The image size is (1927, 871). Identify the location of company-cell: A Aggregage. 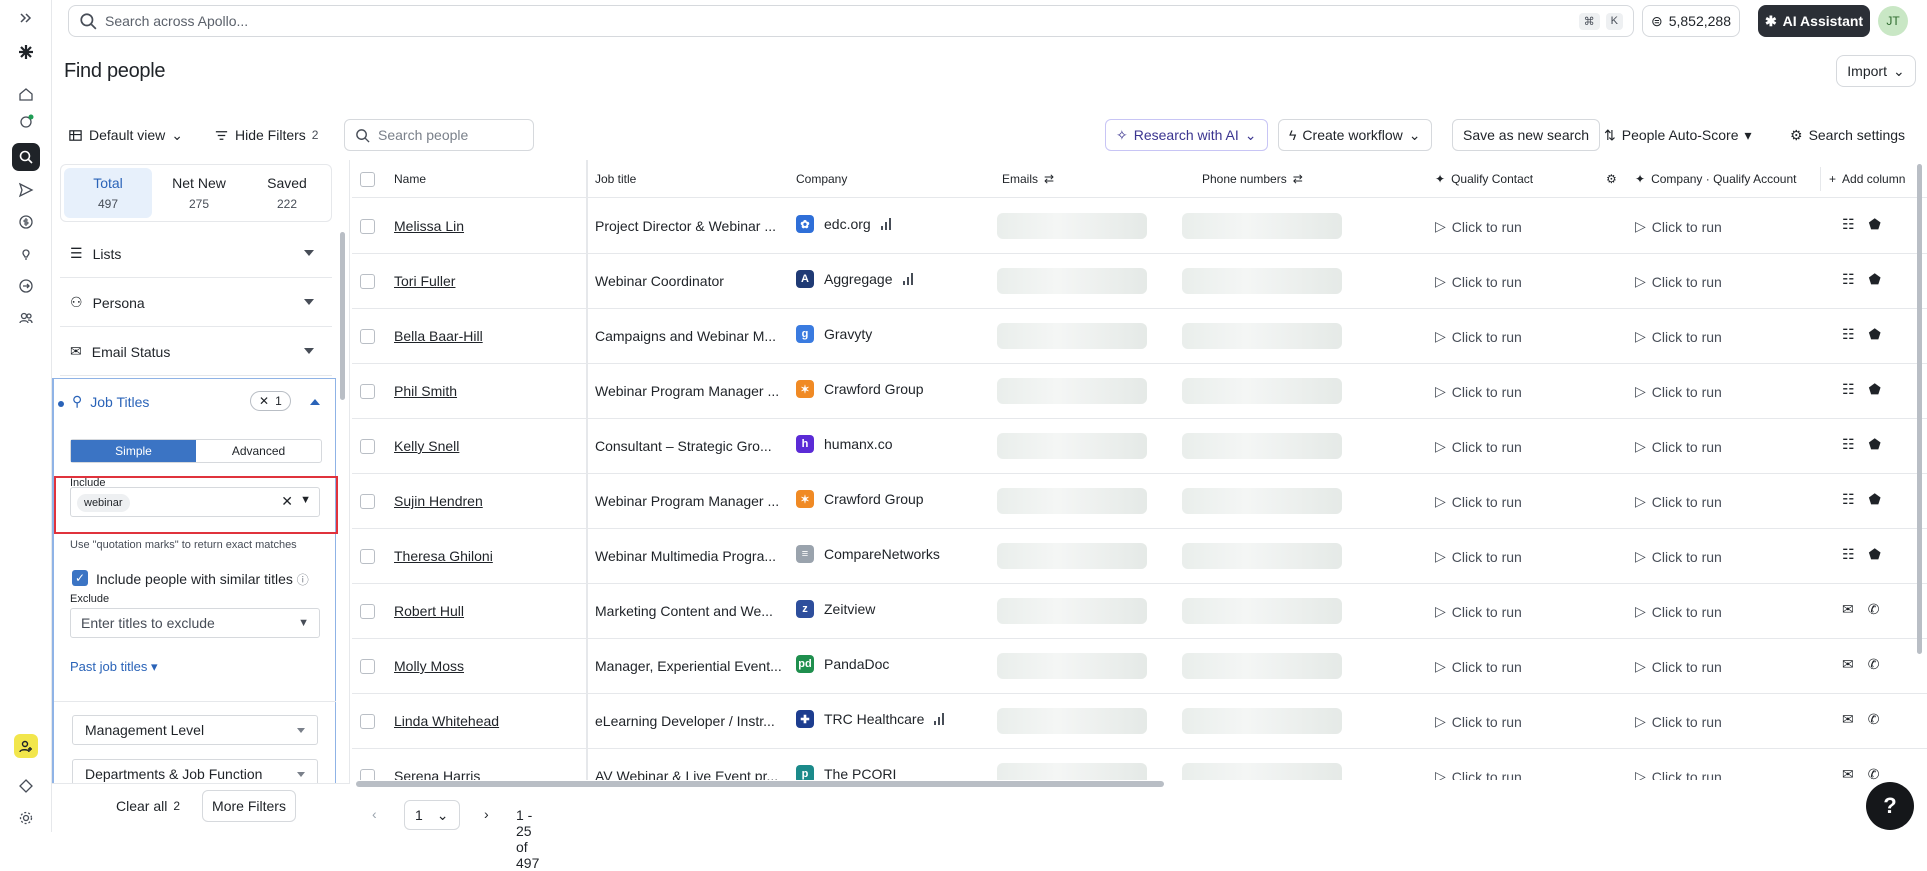
(854, 279).